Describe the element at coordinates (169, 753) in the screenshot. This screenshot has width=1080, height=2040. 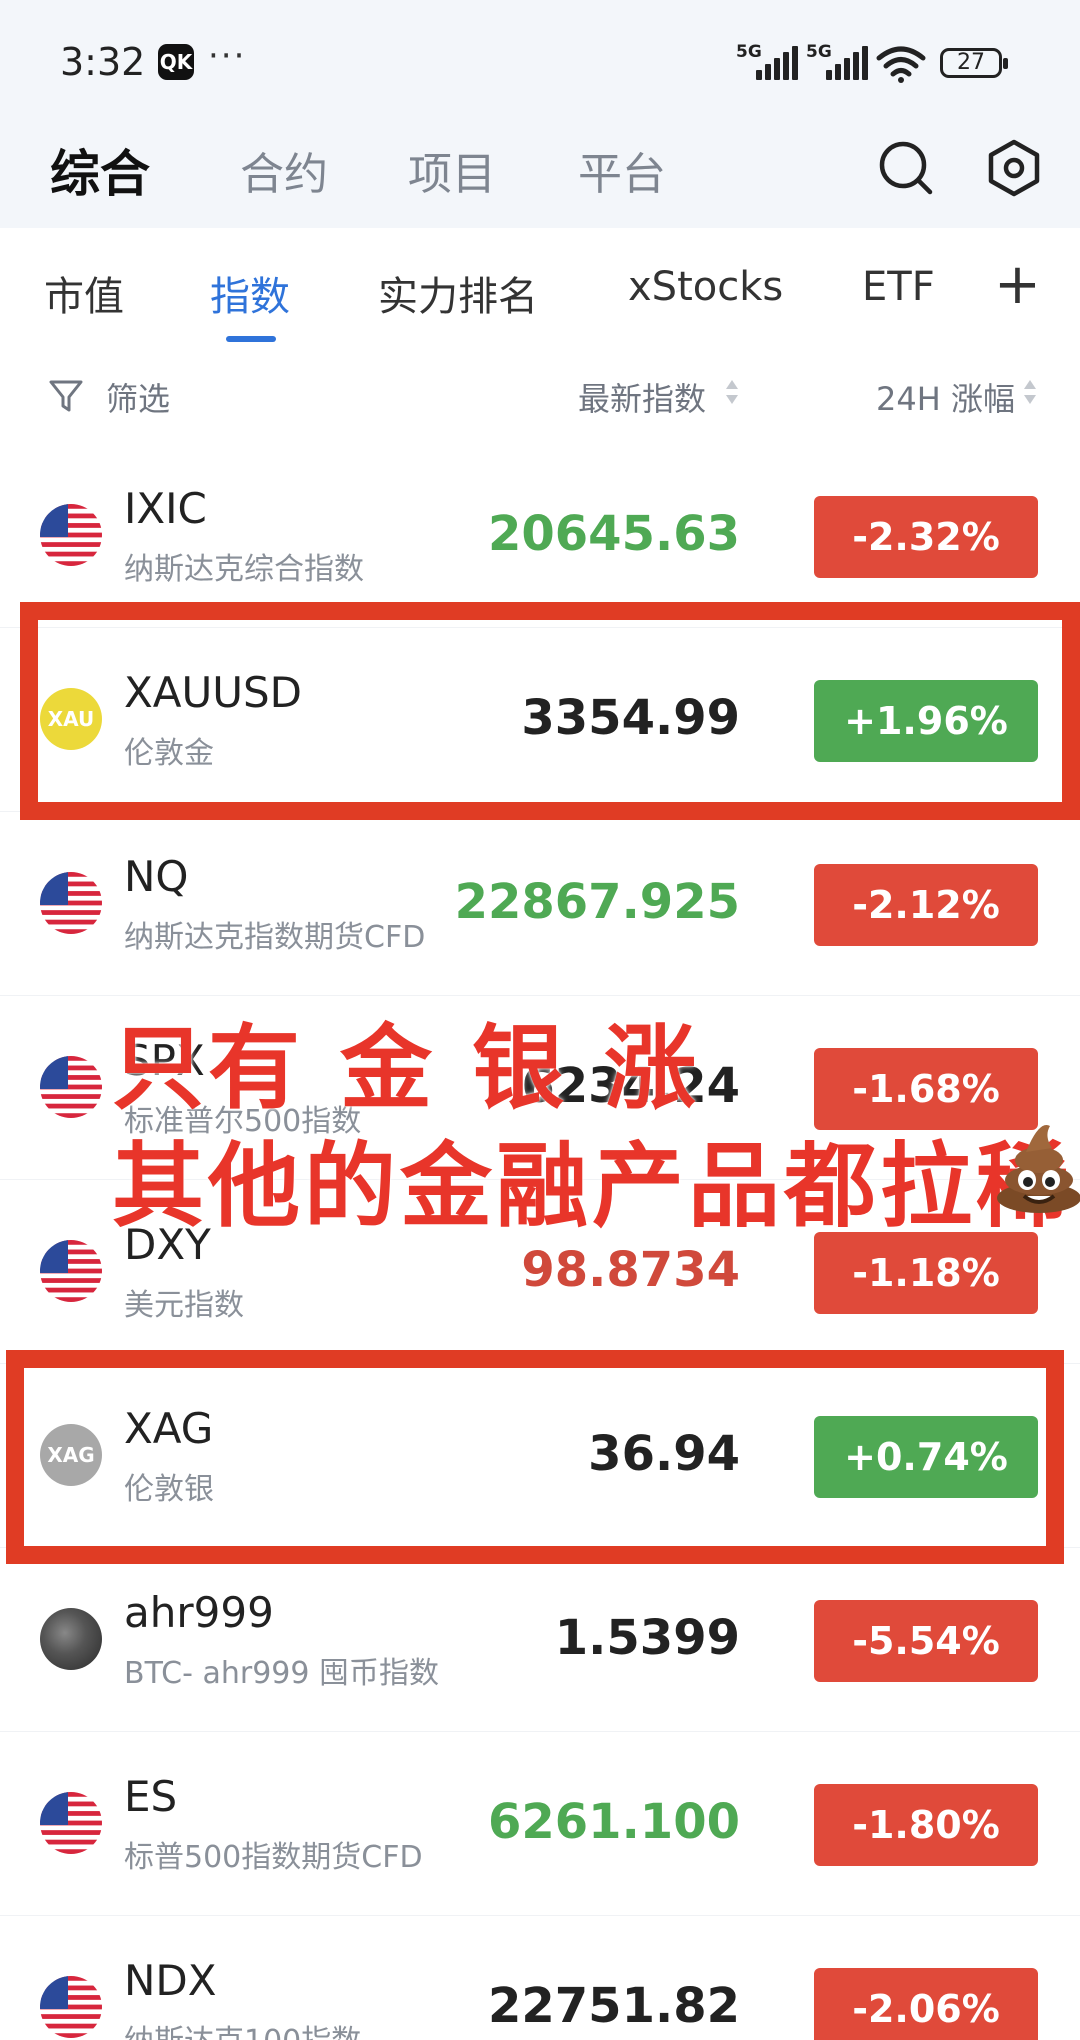
I see `symbol-description: 伦敦金` at that location.